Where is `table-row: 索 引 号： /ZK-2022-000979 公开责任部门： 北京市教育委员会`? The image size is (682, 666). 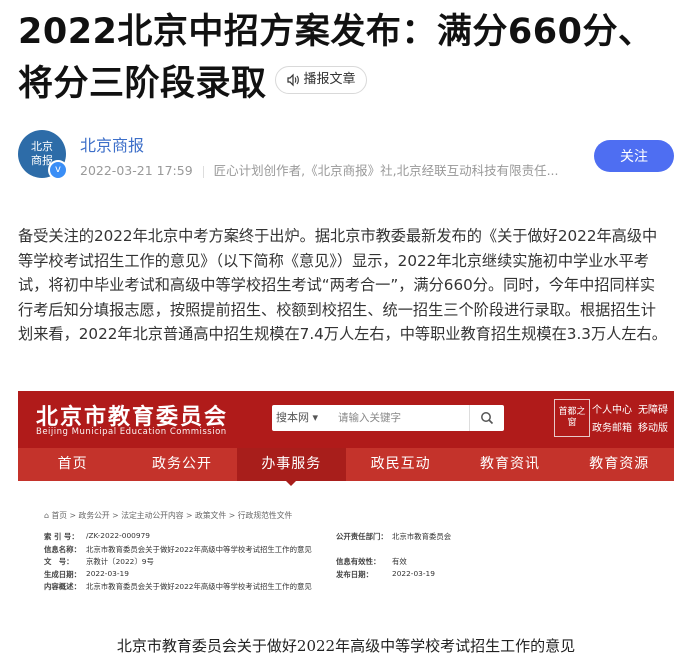 table-row: 索 引 号： /ZK-2022-000979 公开责任部门： 北京市教育委员会 is located at coordinates (346, 537).